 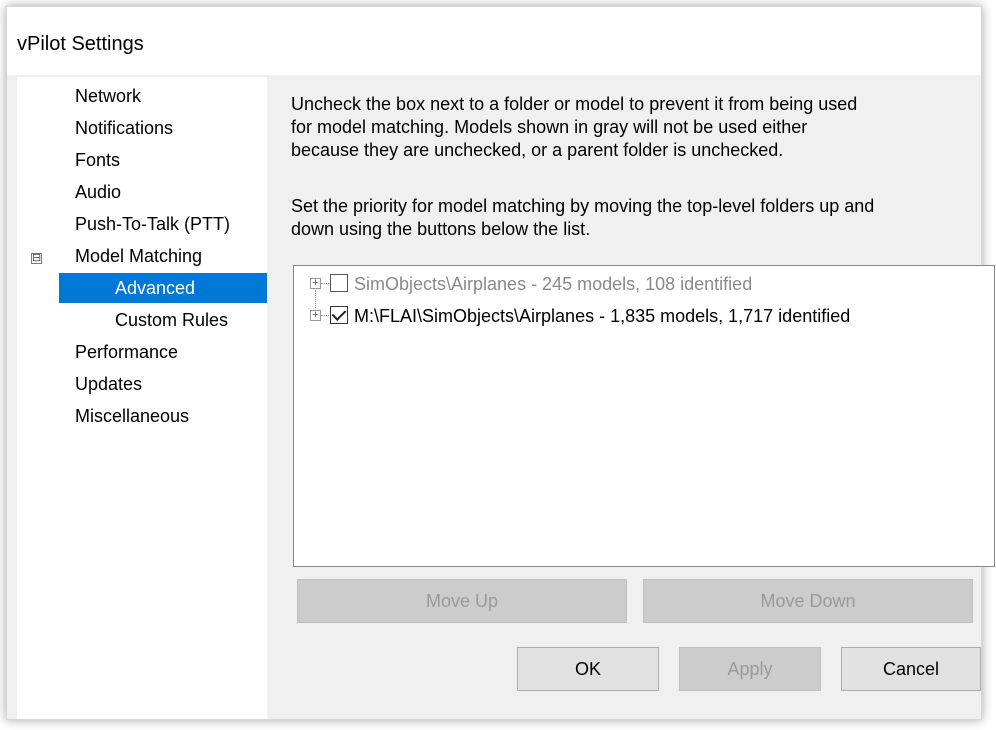 I want to click on title-bar: vPilot Settings, so click(x=494, y=41).